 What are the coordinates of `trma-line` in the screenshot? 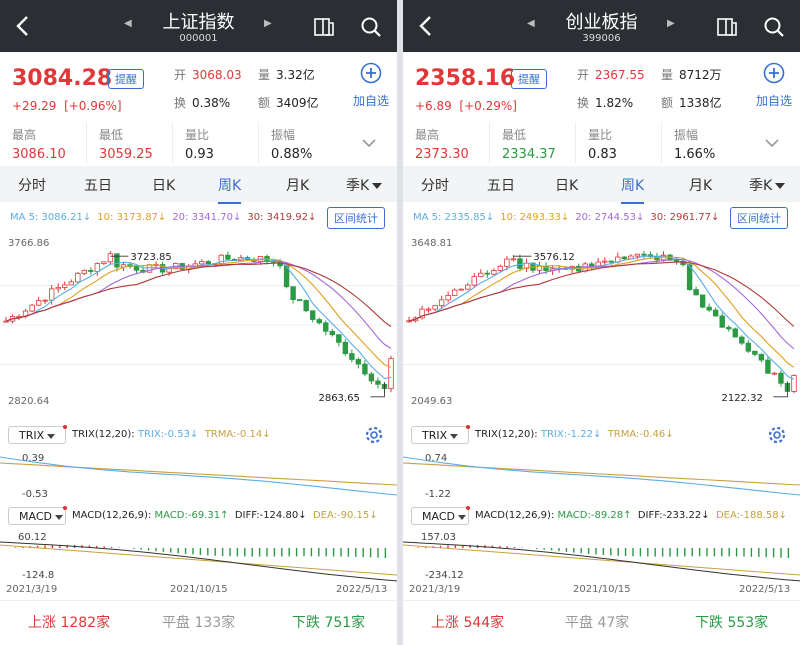 It's located at (198, 474).